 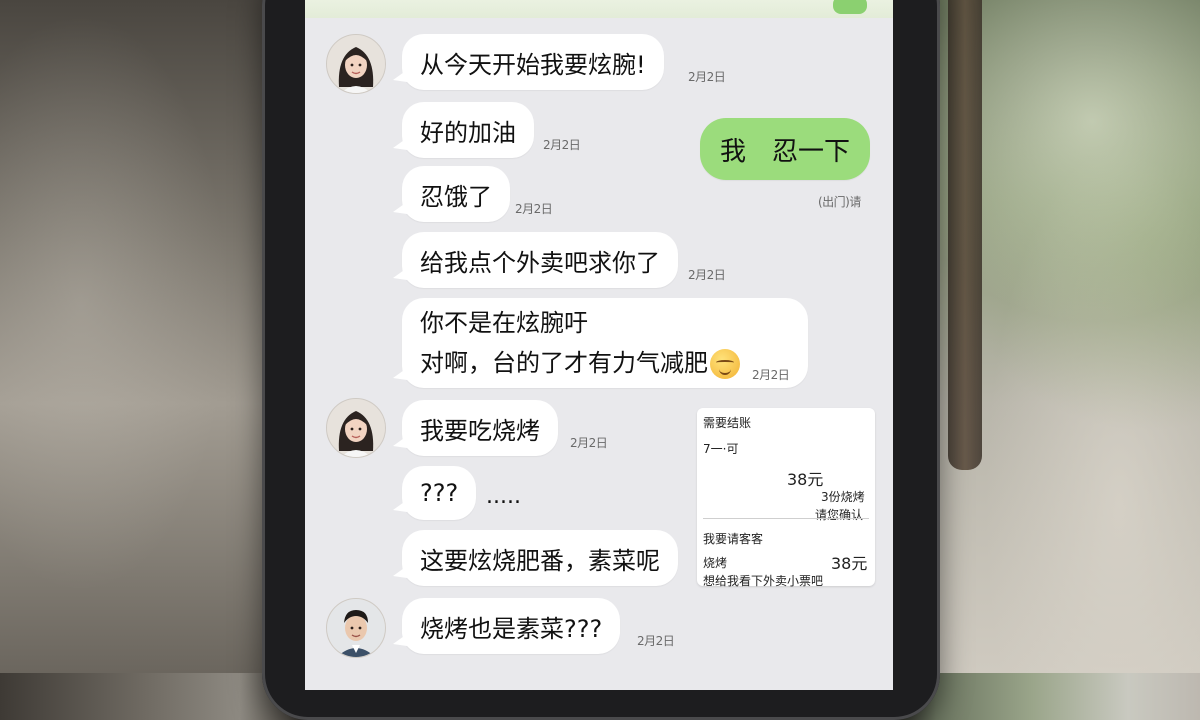 I want to click on message-line-1: 你不是在炫腕吁, so click(x=504, y=323).